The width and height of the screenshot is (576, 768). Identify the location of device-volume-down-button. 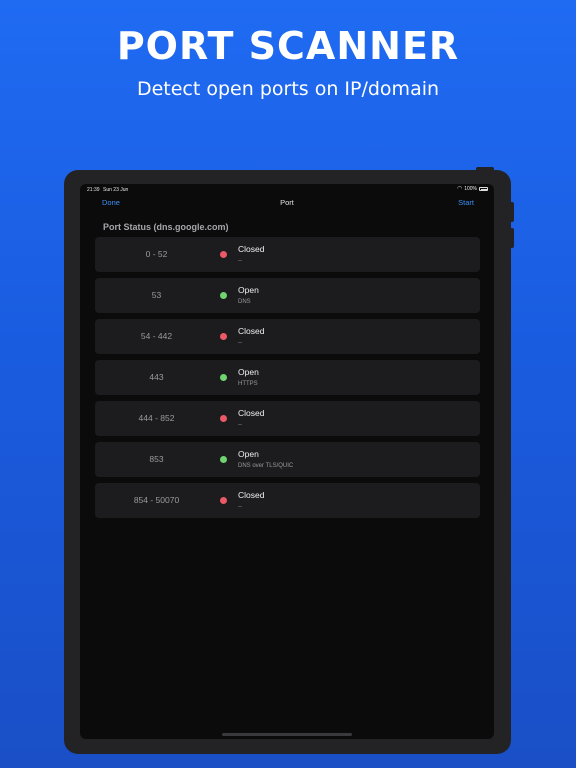
(512, 238).